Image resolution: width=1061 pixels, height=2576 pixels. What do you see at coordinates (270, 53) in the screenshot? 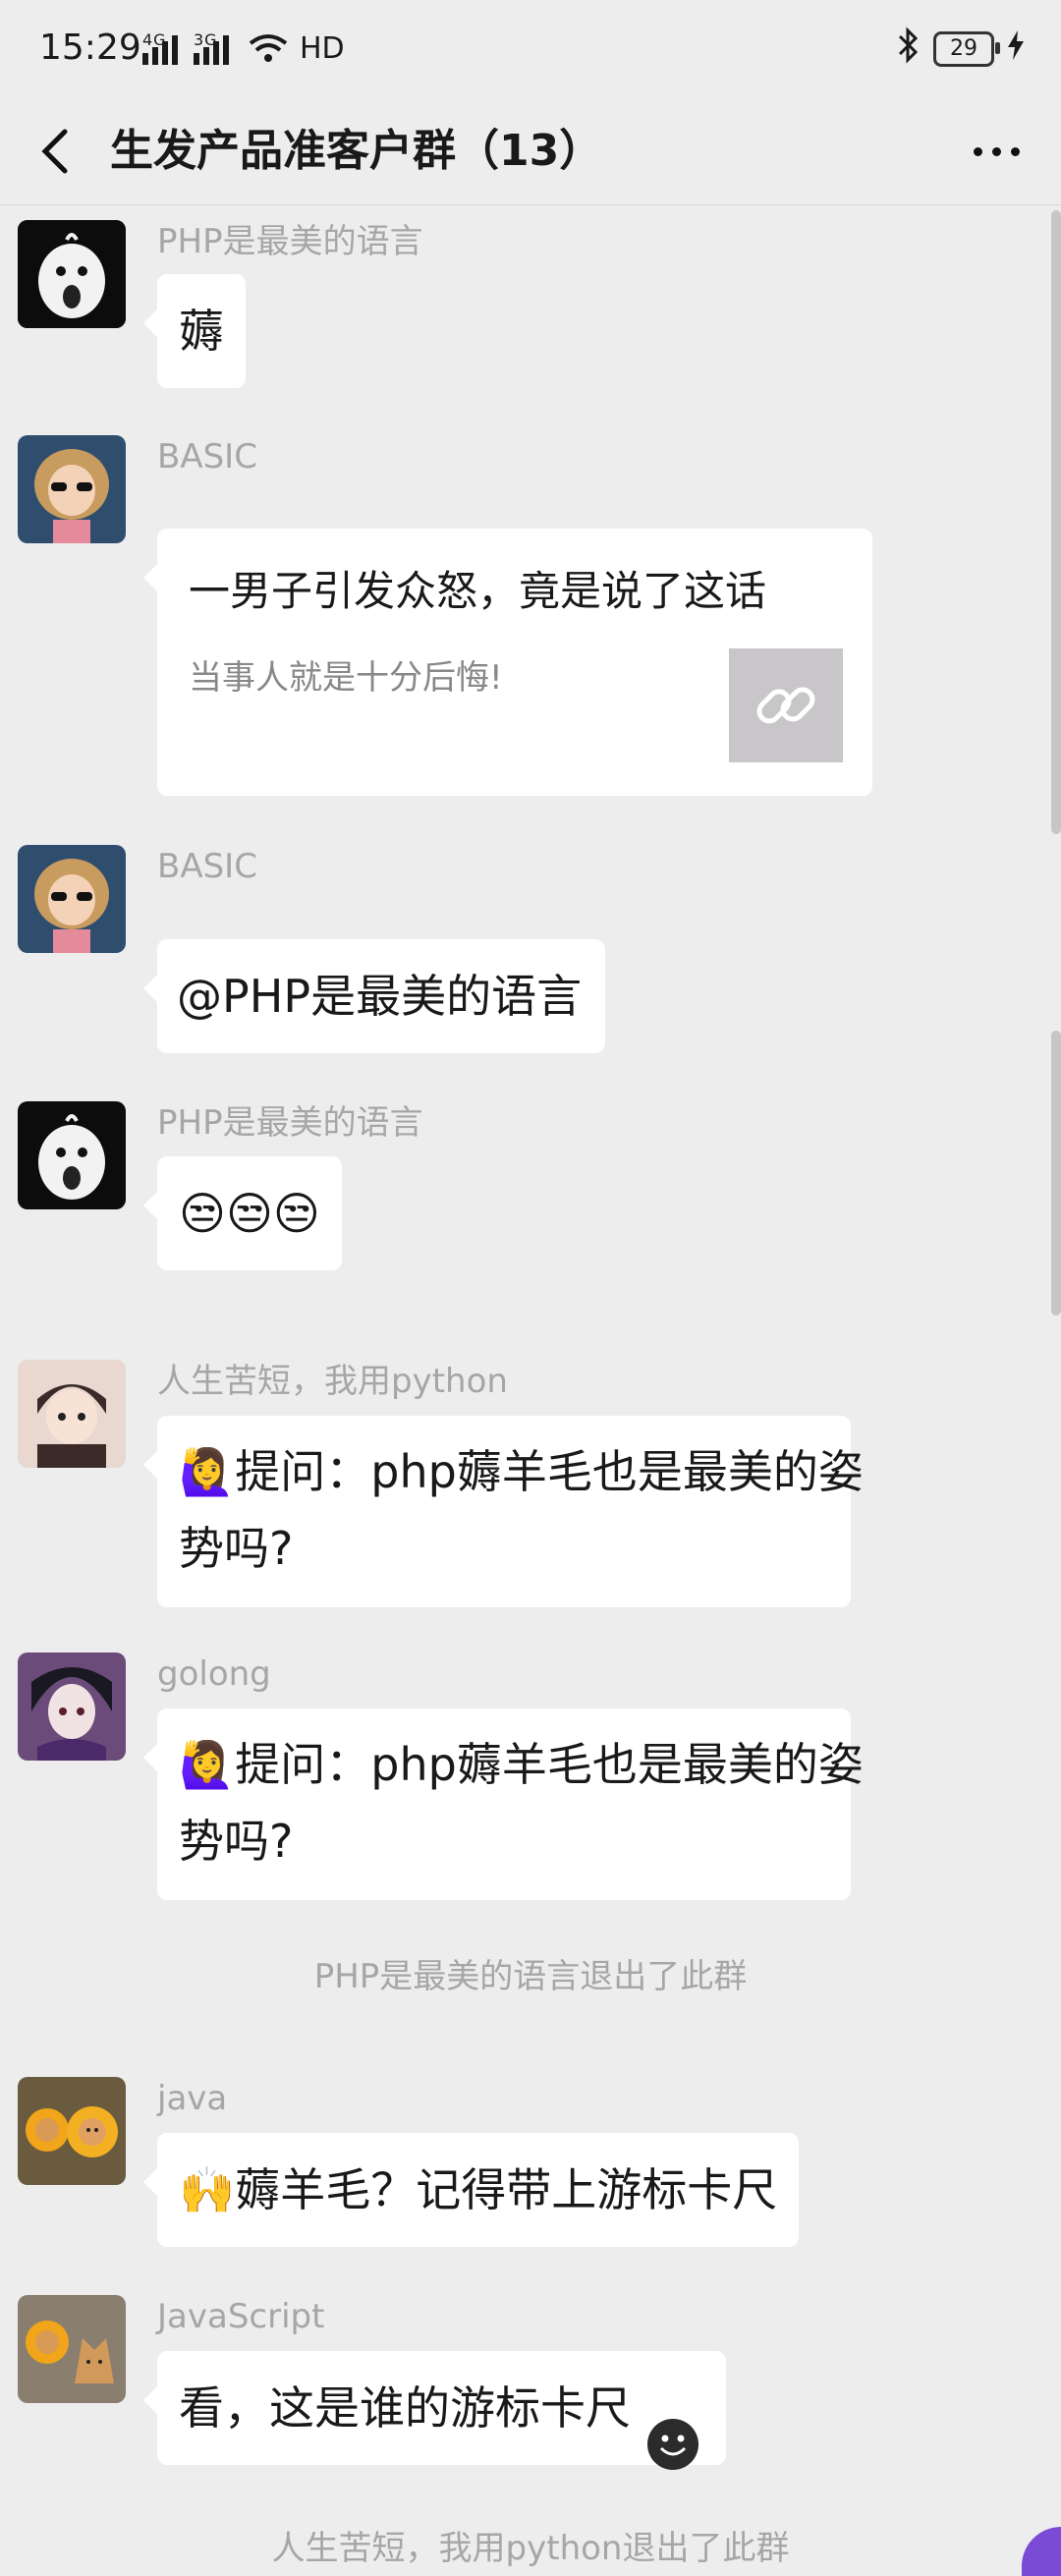
I see `network-signal-icon: 4G 3G` at bounding box center [270, 53].